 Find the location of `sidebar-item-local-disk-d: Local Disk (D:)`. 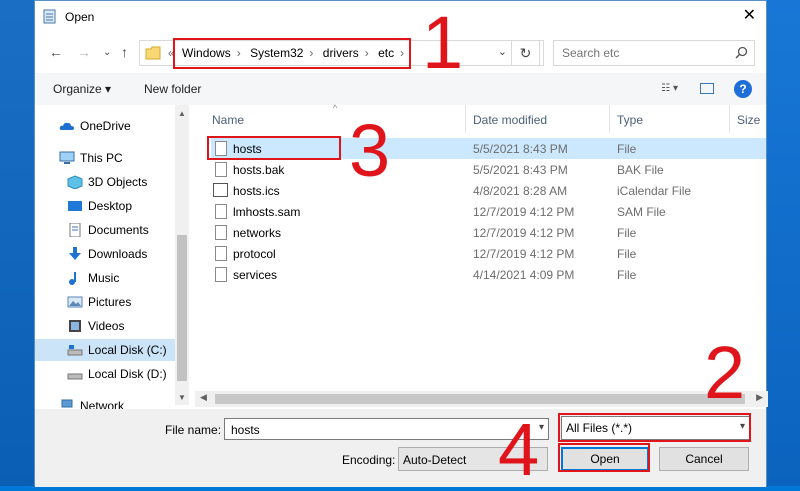

sidebar-item-local-disk-d: Local Disk (D:) is located at coordinates (105, 374).